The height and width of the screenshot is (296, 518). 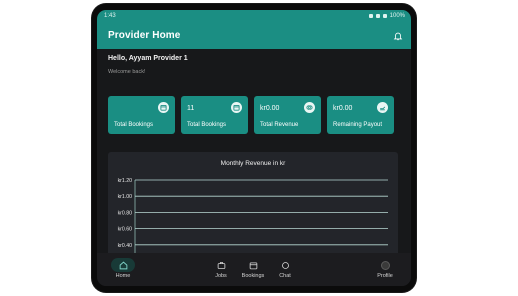 What do you see at coordinates (358, 125) in the screenshot?
I see `stat-label: Remaining Payout` at bounding box center [358, 125].